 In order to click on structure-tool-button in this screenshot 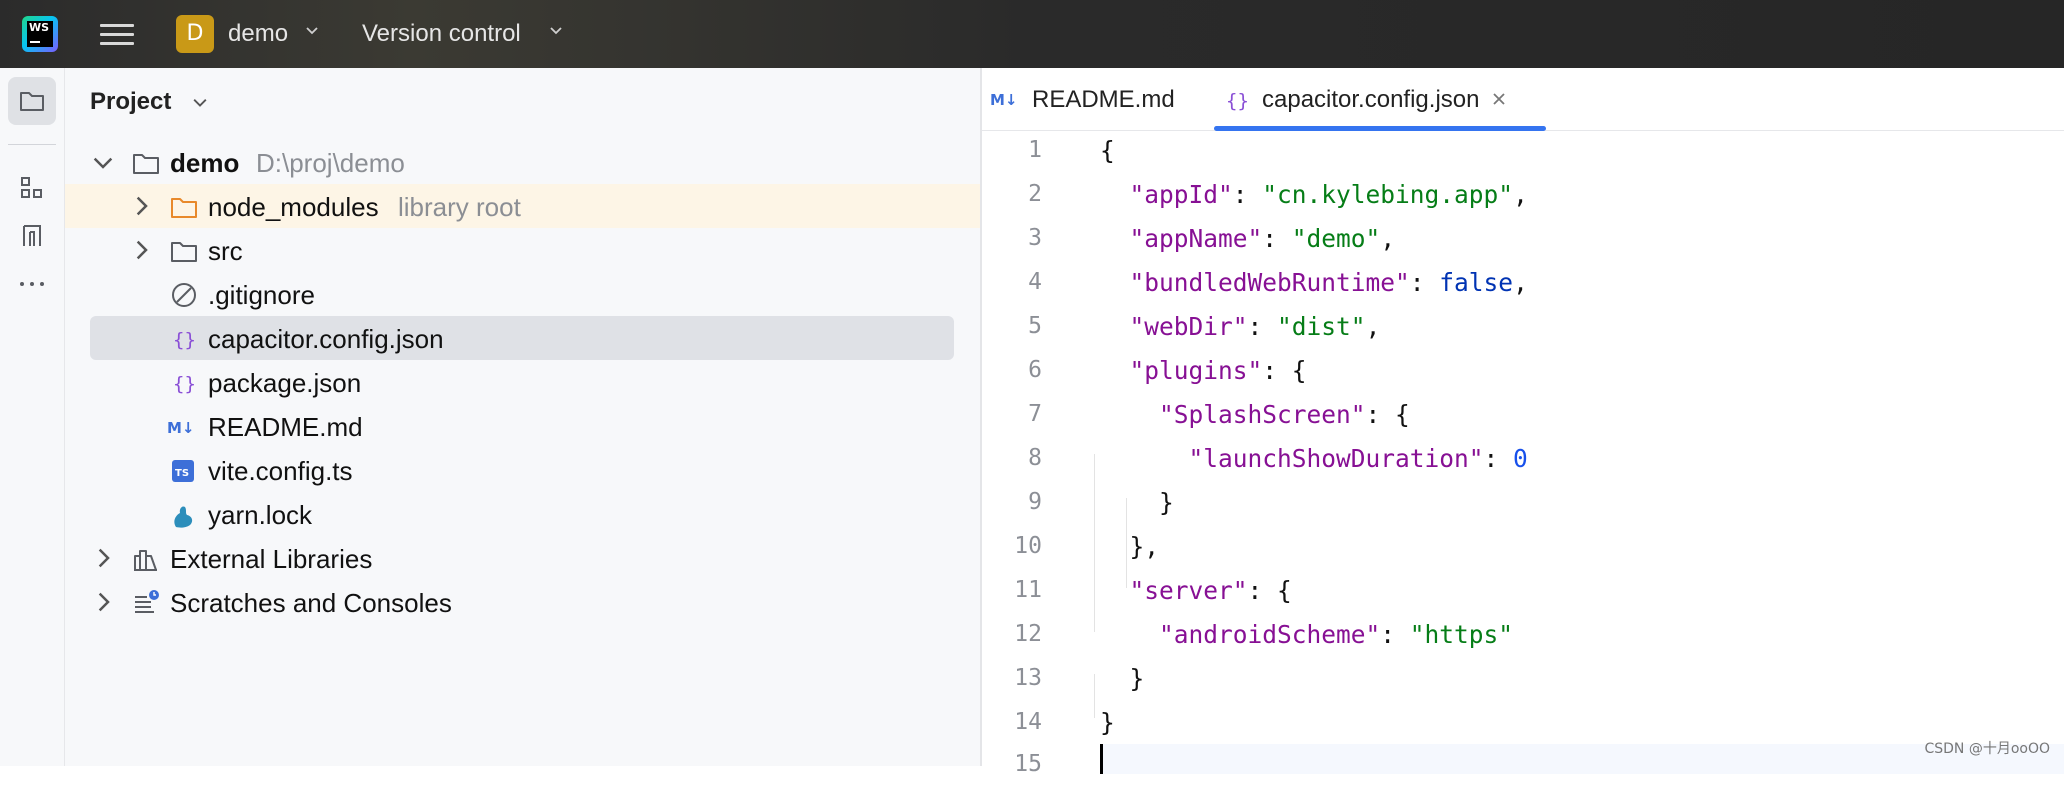, I will do `click(32, 188)`.